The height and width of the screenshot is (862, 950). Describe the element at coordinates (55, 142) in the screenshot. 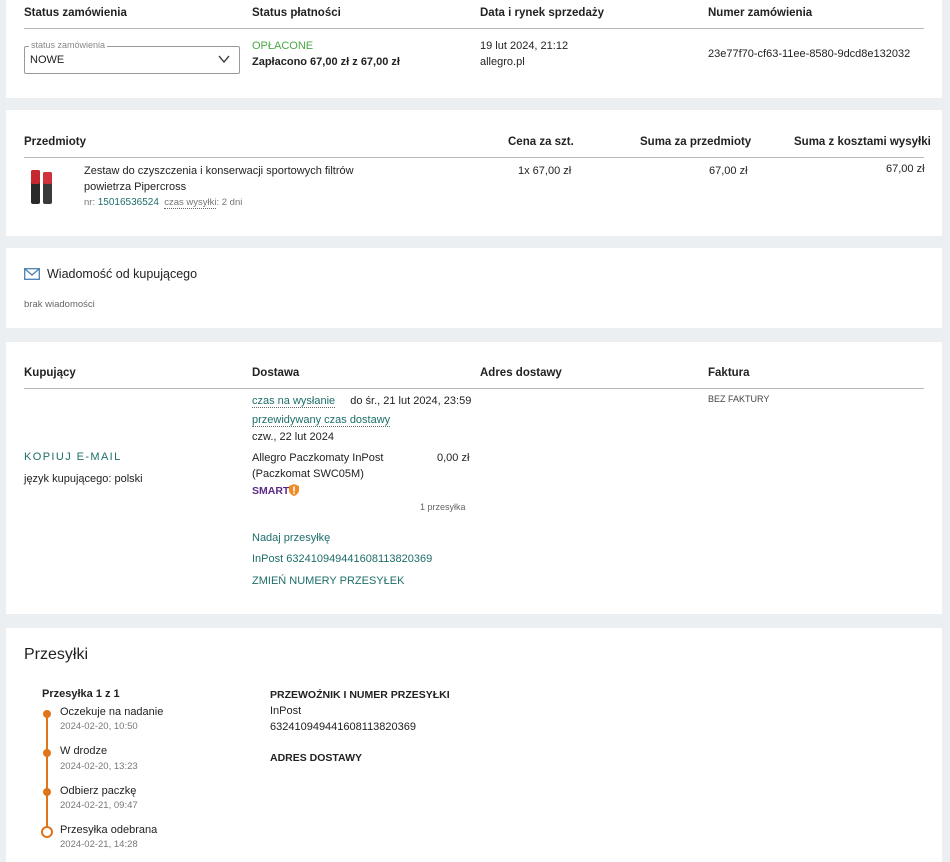

I see `col-header-items: Przedmioty` at that location.